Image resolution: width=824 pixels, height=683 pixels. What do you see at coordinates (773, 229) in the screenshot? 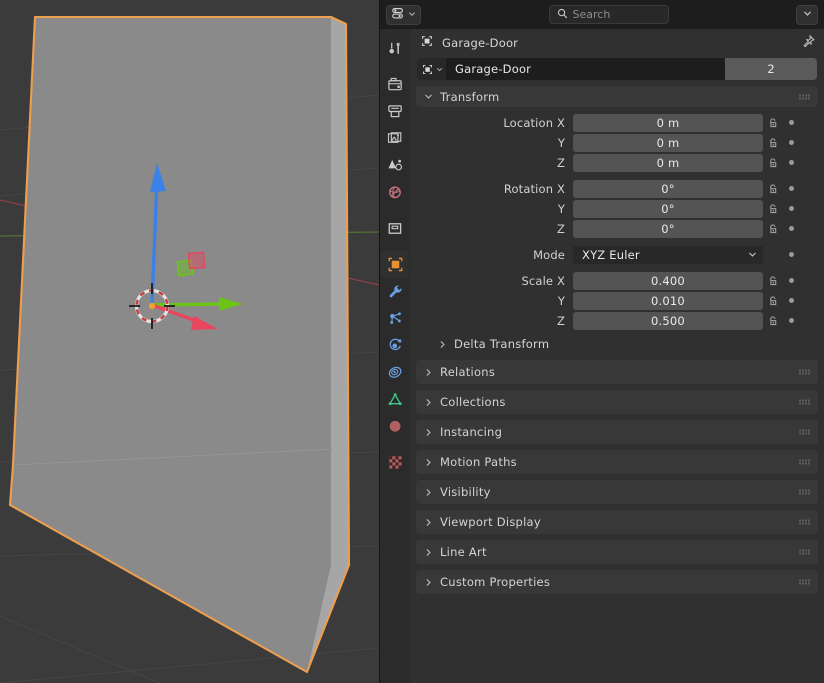
I see `lock-icon-rotation-z` at bounding box center [773, 229].